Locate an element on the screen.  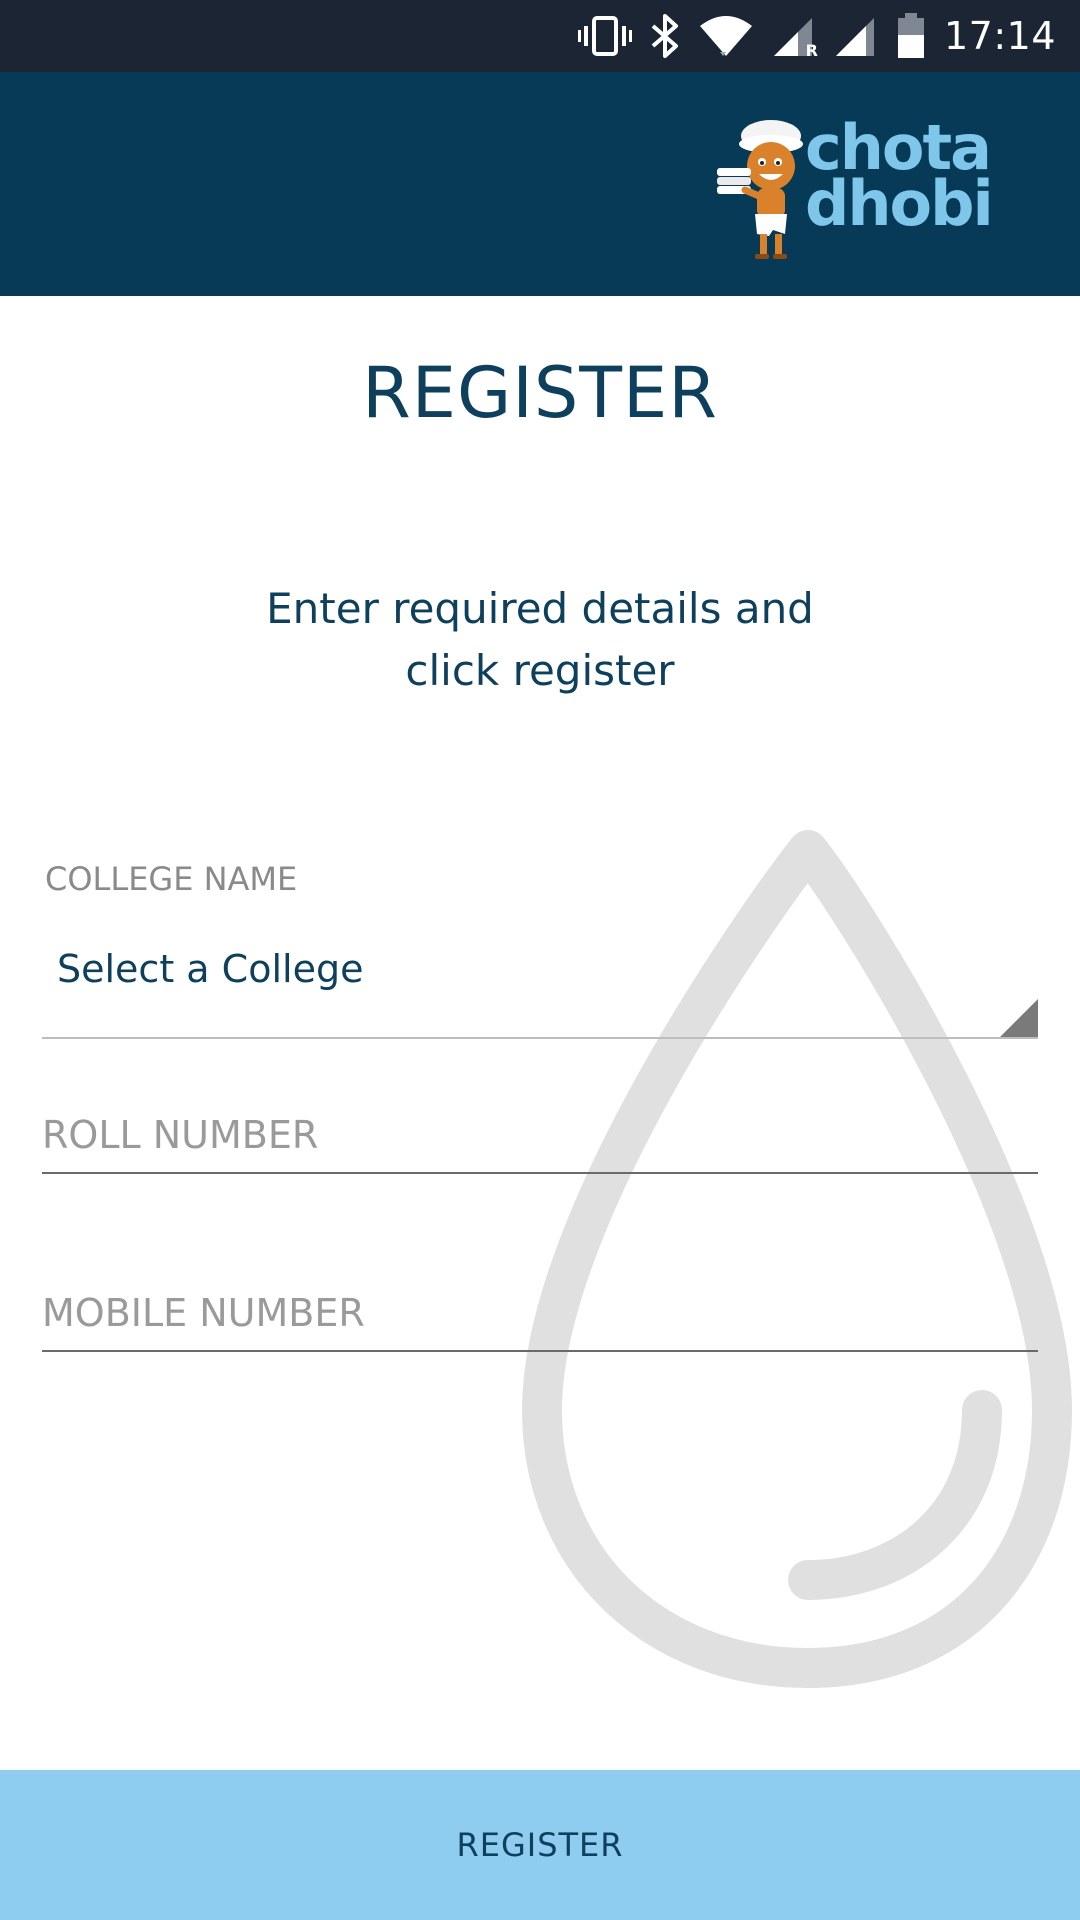
app-header: chota dhobi is located at coordinates (540, 184).